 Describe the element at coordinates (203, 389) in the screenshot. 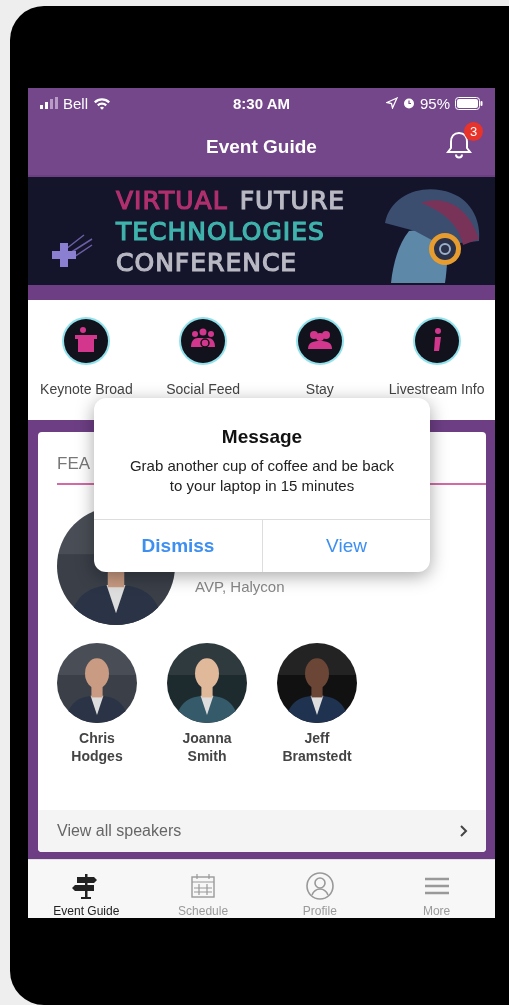

I see `quick-link-label: Social Feed` at that location.